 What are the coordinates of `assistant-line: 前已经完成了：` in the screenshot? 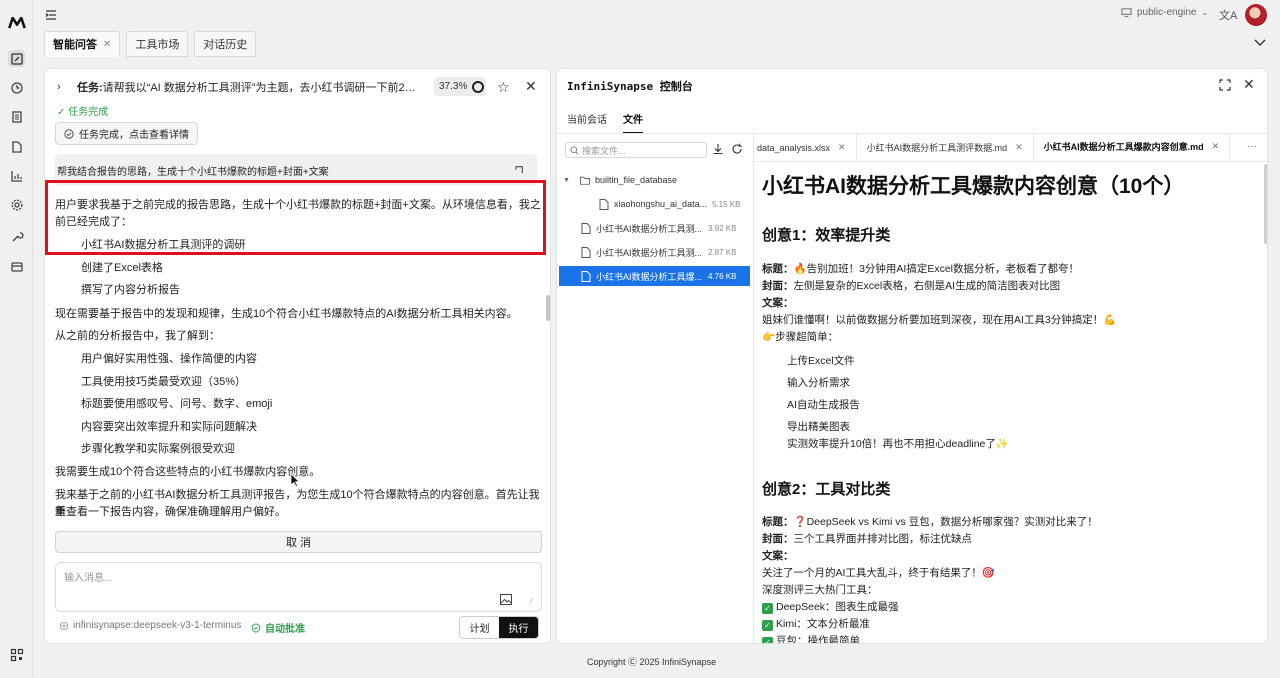 It's located at (93, 222).